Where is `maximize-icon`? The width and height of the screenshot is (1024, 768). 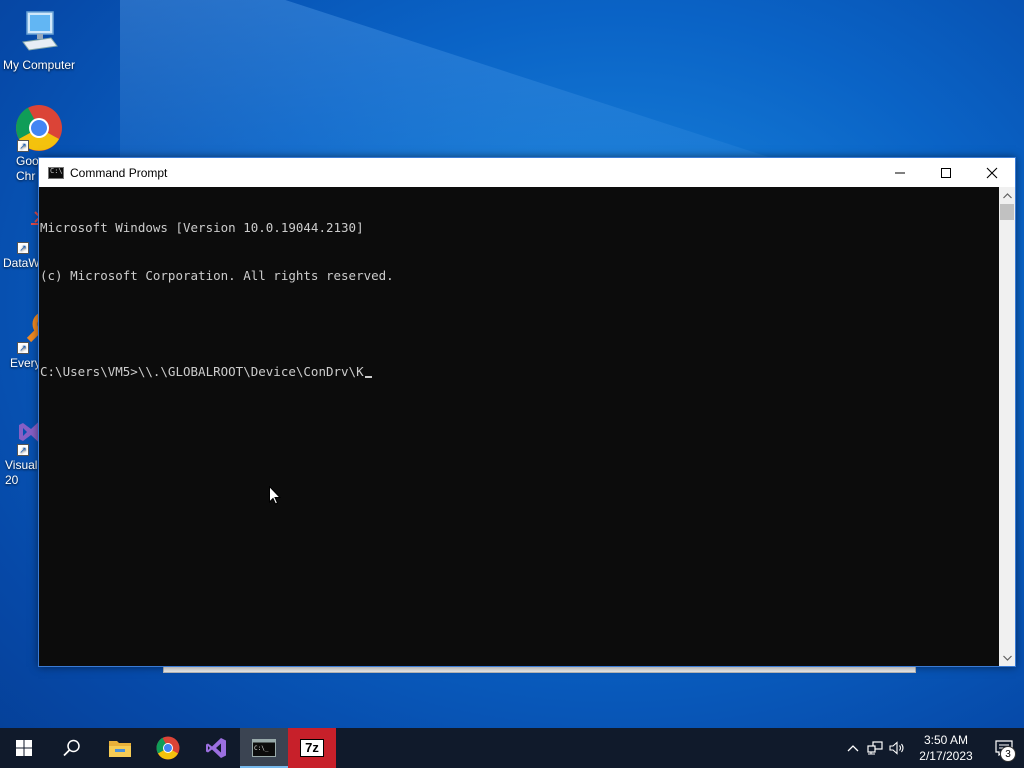
maximize-icon is located at coordinates (946, 172).